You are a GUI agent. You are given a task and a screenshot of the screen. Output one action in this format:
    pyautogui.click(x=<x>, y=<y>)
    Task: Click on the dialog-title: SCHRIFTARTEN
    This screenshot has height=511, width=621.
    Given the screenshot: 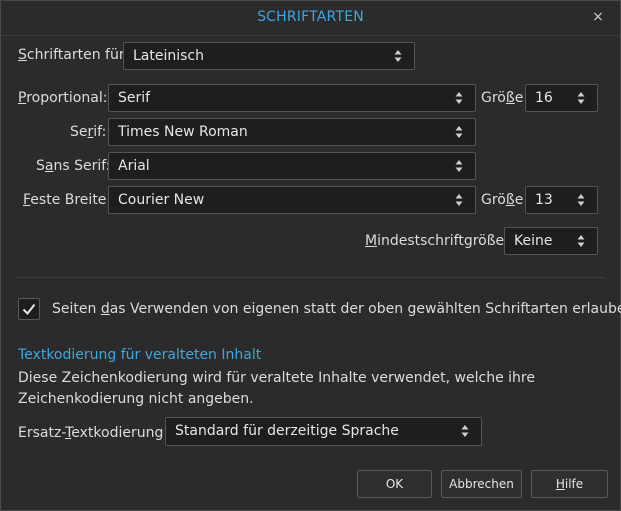 What is the action you would take?
    pyautogui.click(x=310, y=17)
    